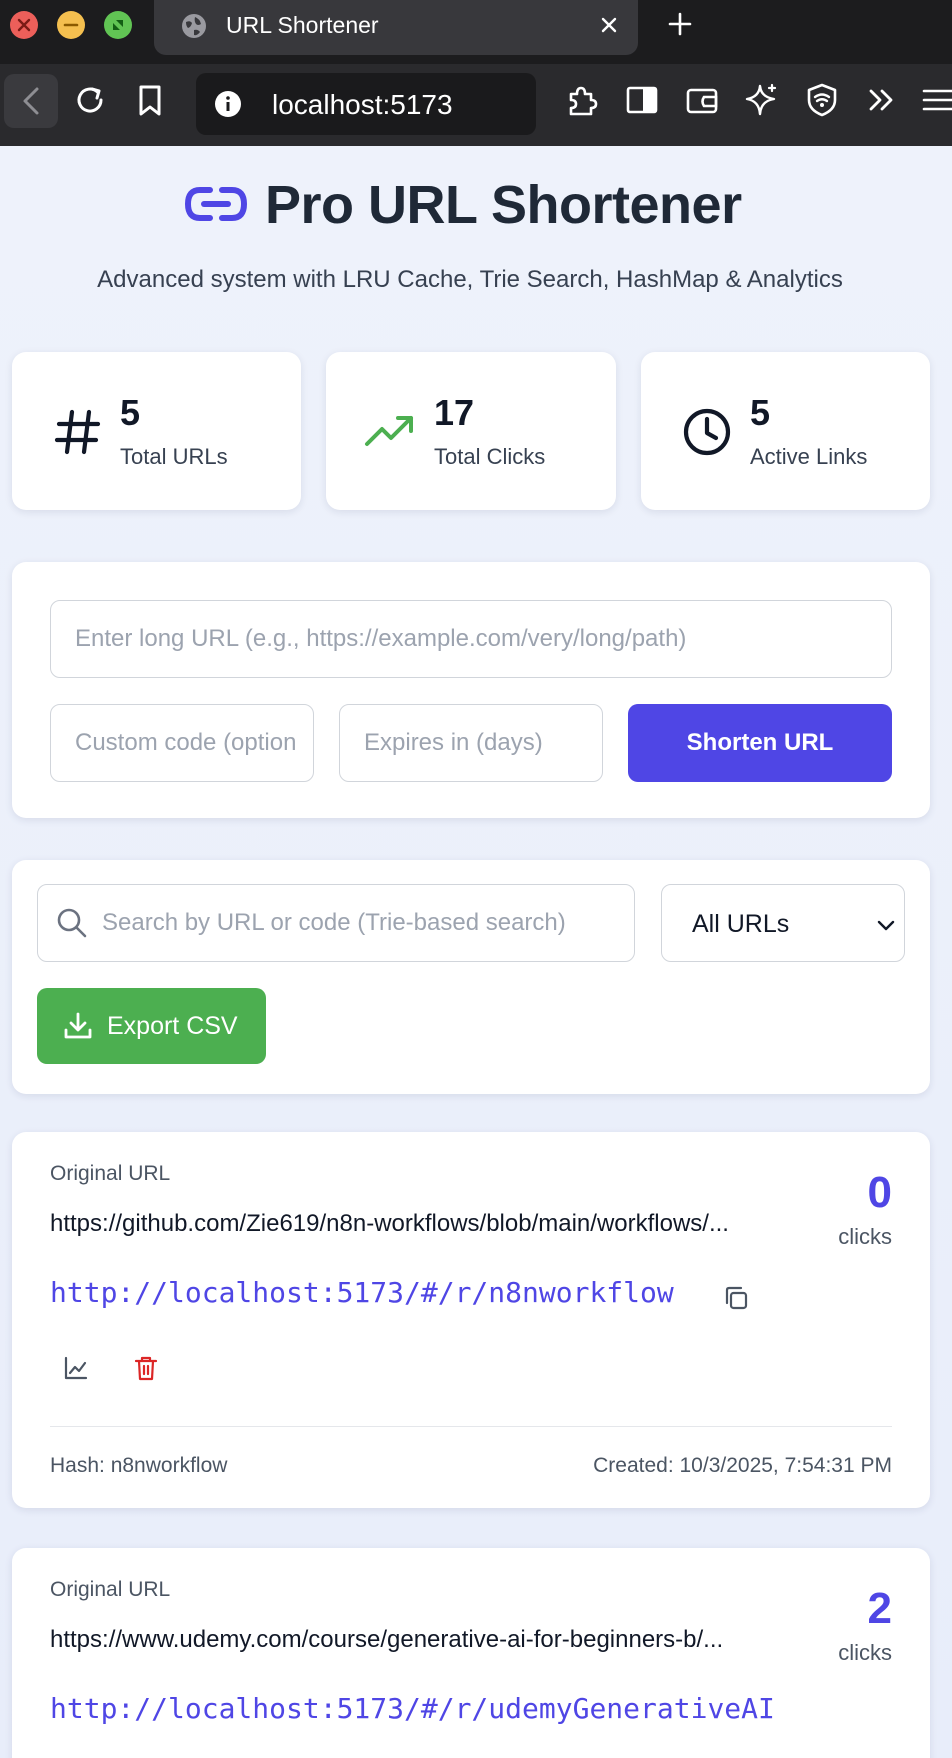 This screenshot has height=1758, width=952. Describe the element at coordinates (362, 104) in the screenshot. I see `address-text: localhost:5173` at that location.